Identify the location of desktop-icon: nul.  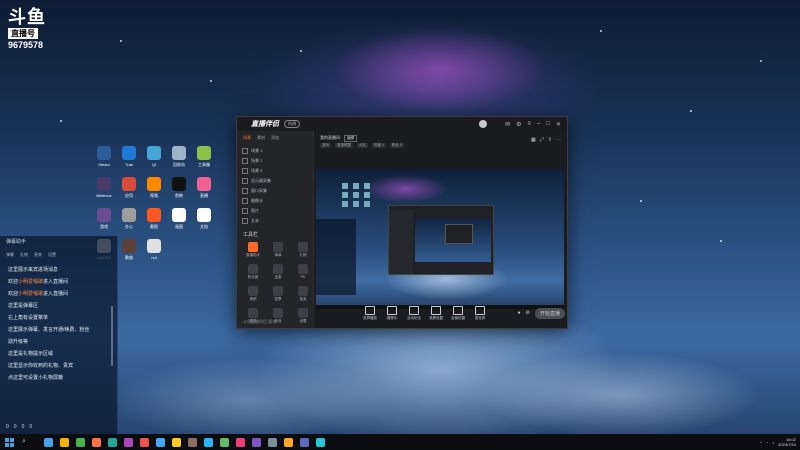
(154, 254).